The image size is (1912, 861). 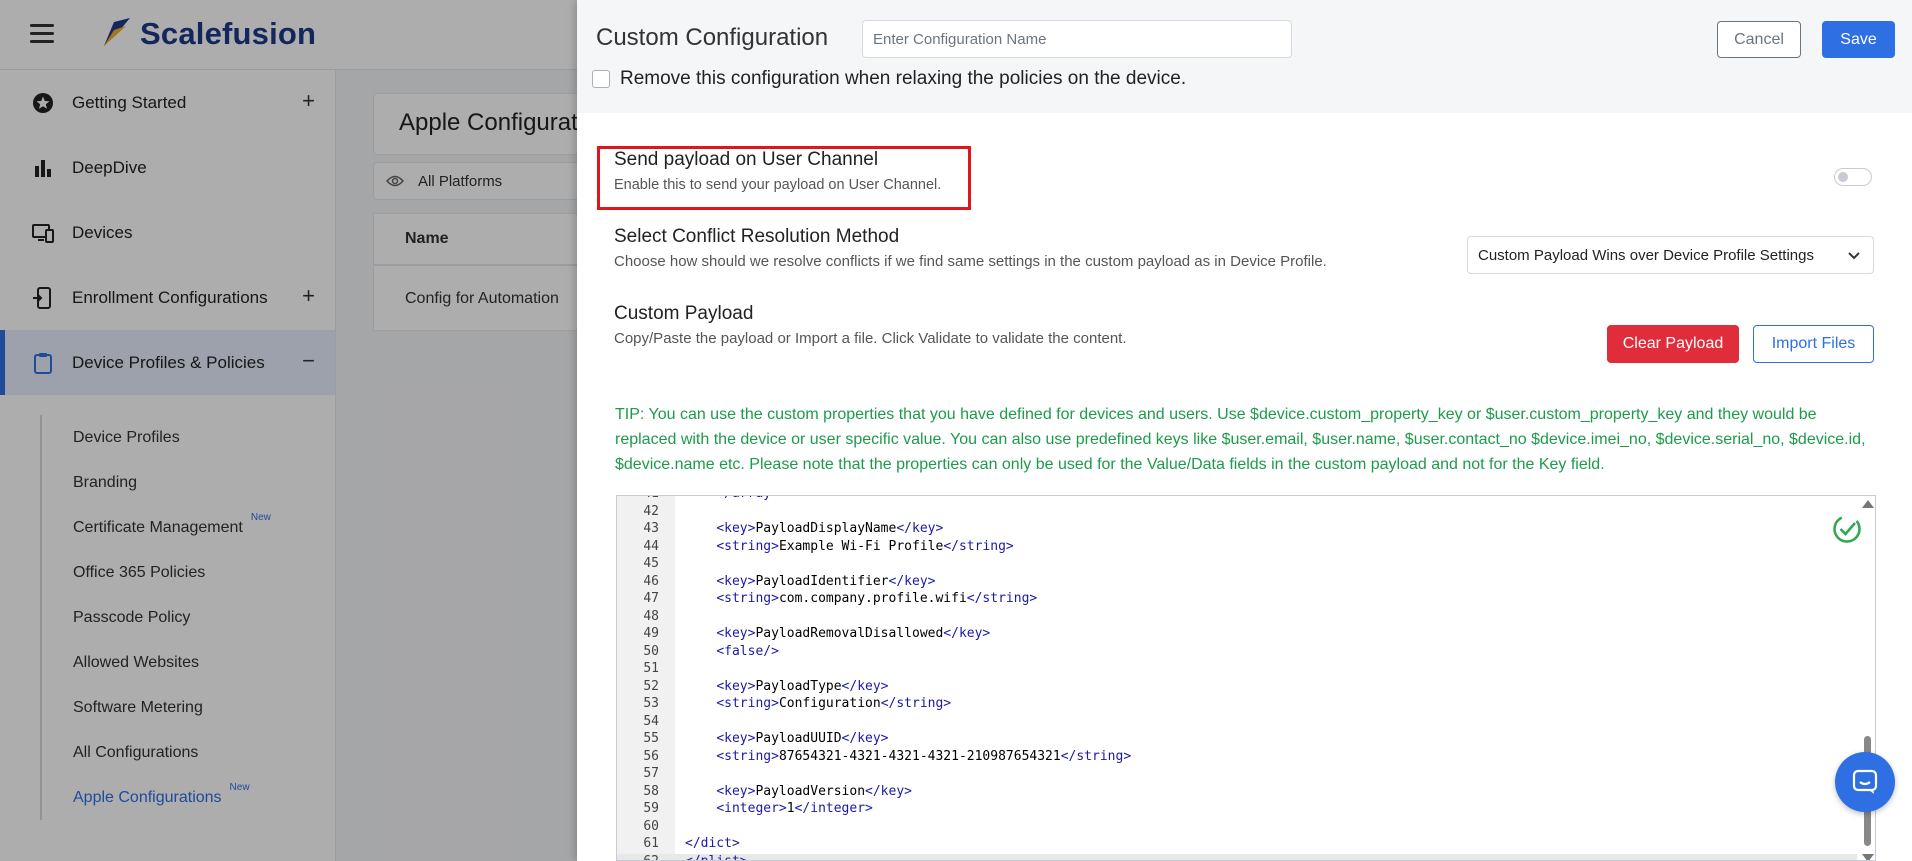 I want to click on code-text: <false/>, so click(x=747, y=651).